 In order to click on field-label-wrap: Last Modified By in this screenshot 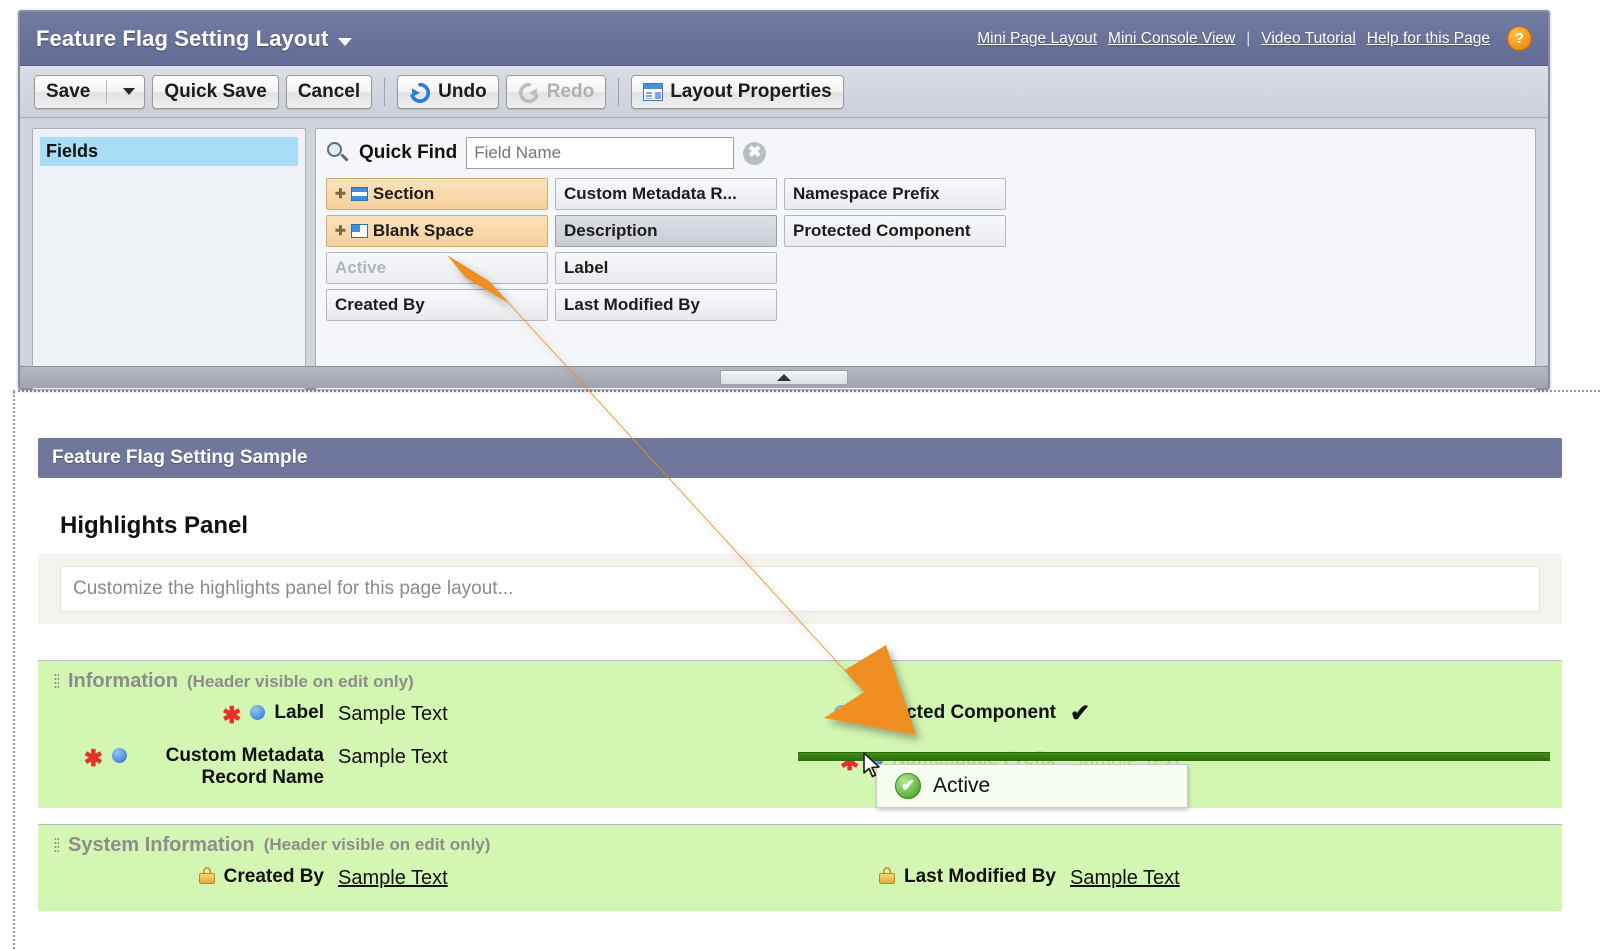, I will do `click(935, 877)`.